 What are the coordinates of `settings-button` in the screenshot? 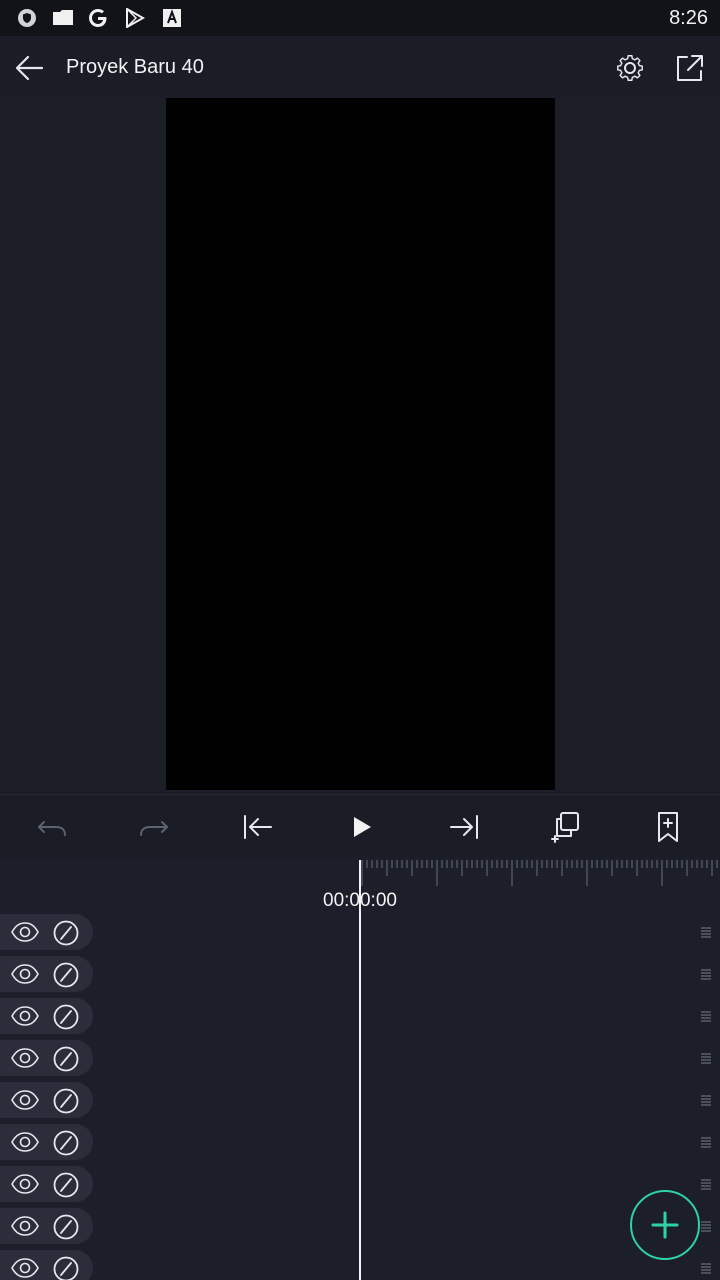 It's located at (630, 68).